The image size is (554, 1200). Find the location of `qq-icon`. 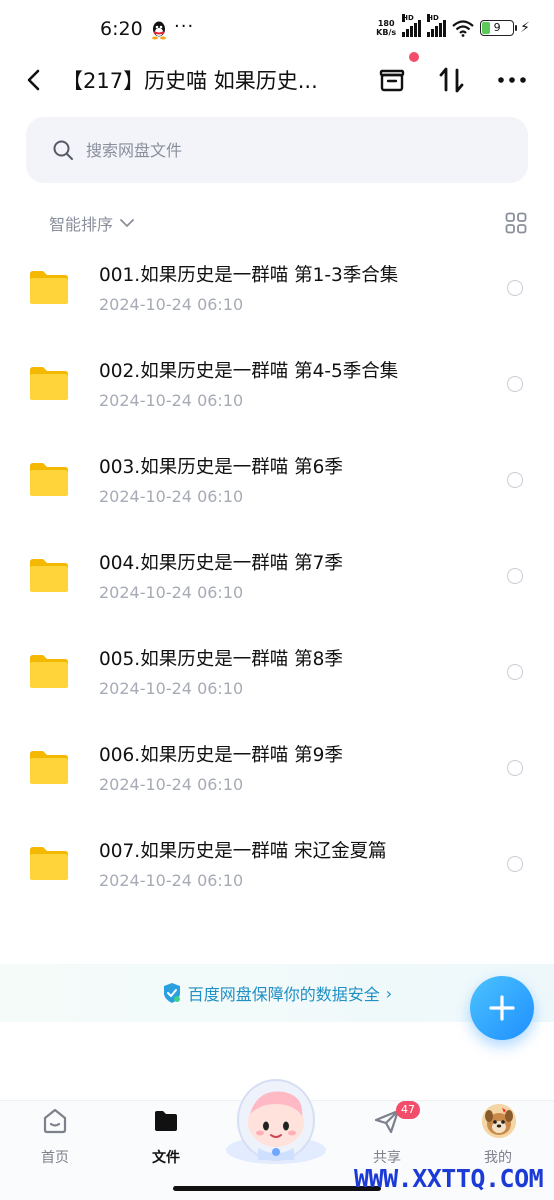

qq-icon is located at coordinates (159, 30).